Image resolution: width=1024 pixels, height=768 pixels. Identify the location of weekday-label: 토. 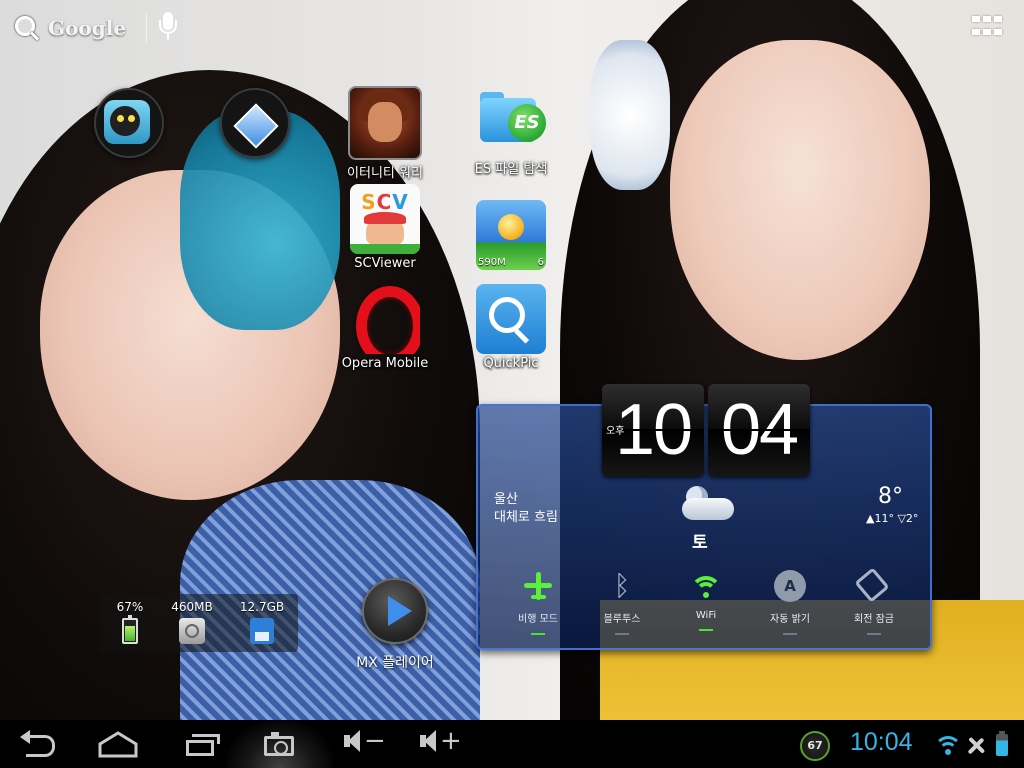
(700, 543).